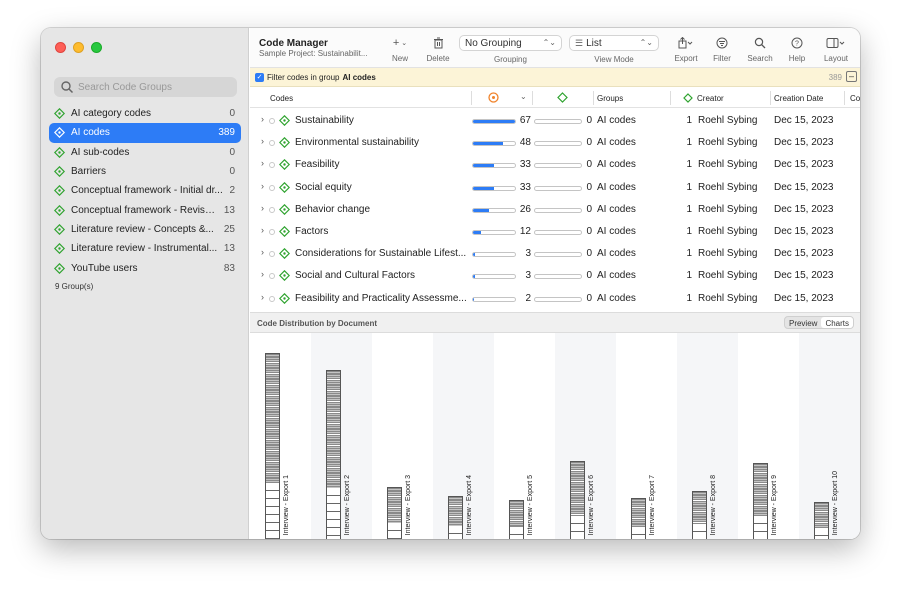 The image size is (902, 594). I want to click on groundedness-value: 67, so click(525, 120).